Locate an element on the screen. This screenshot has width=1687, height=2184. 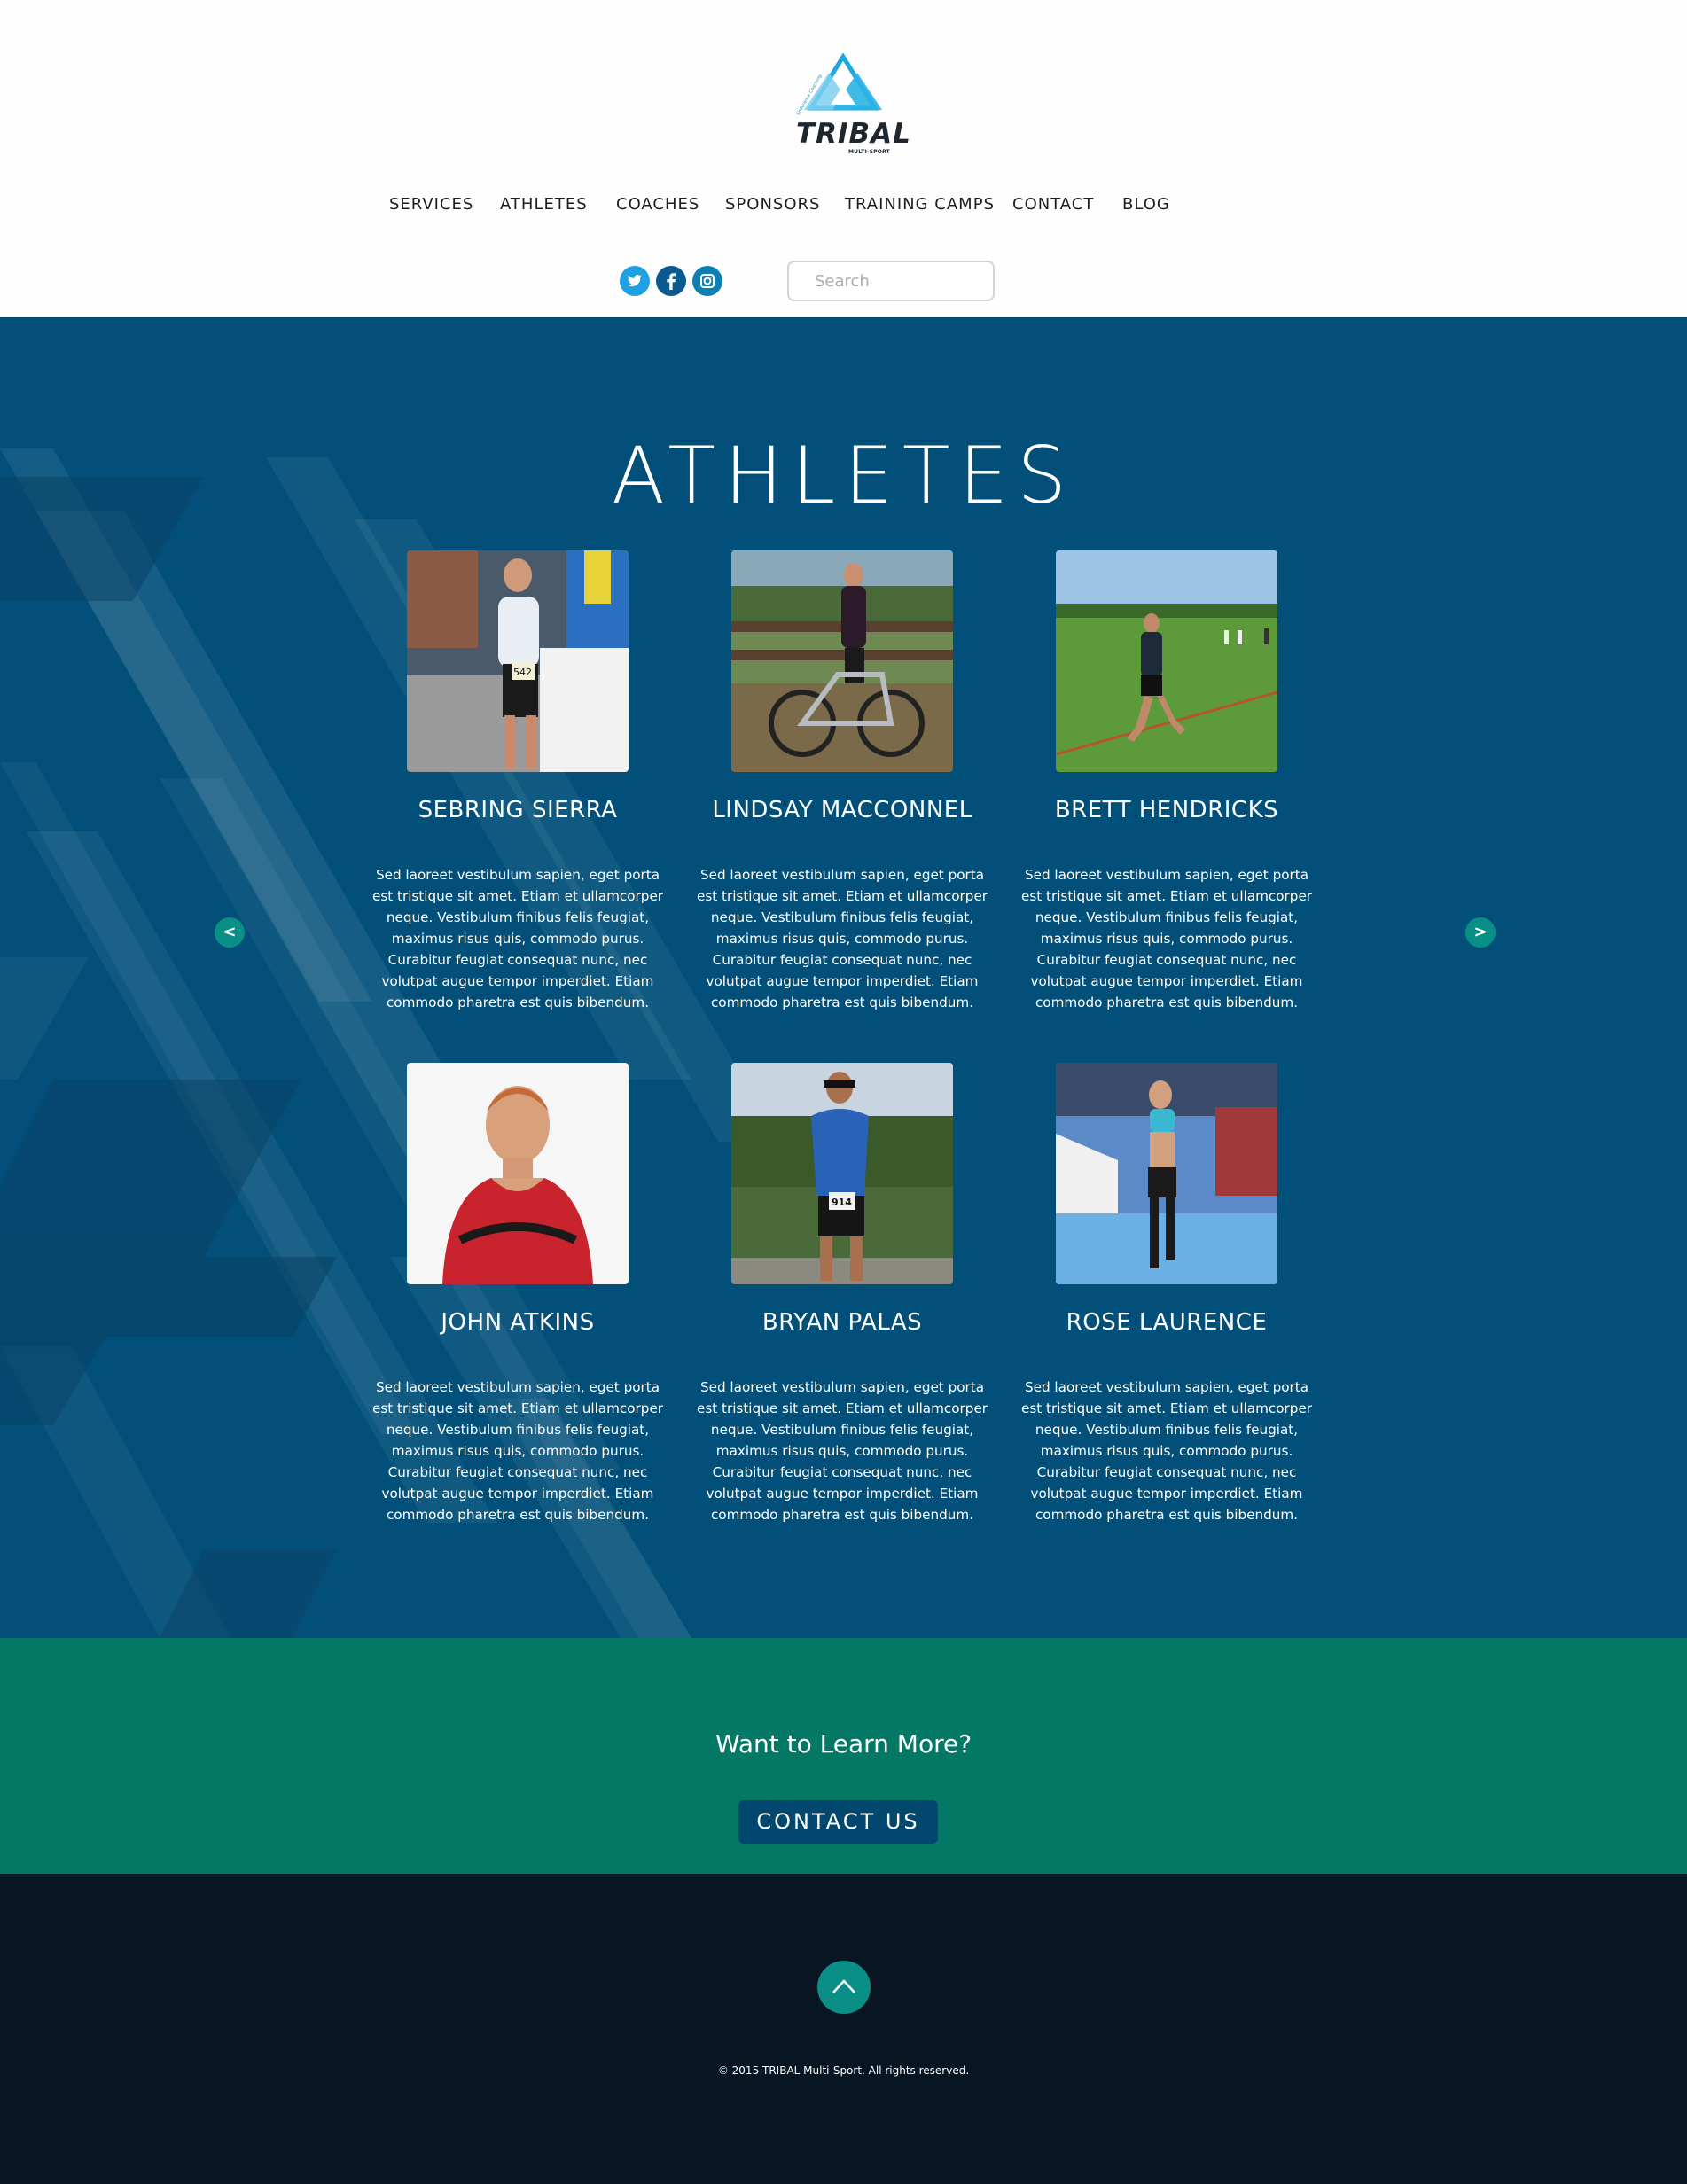
athlete-name: ROSE LAURENCE is located at coordinates (1167, 1322).